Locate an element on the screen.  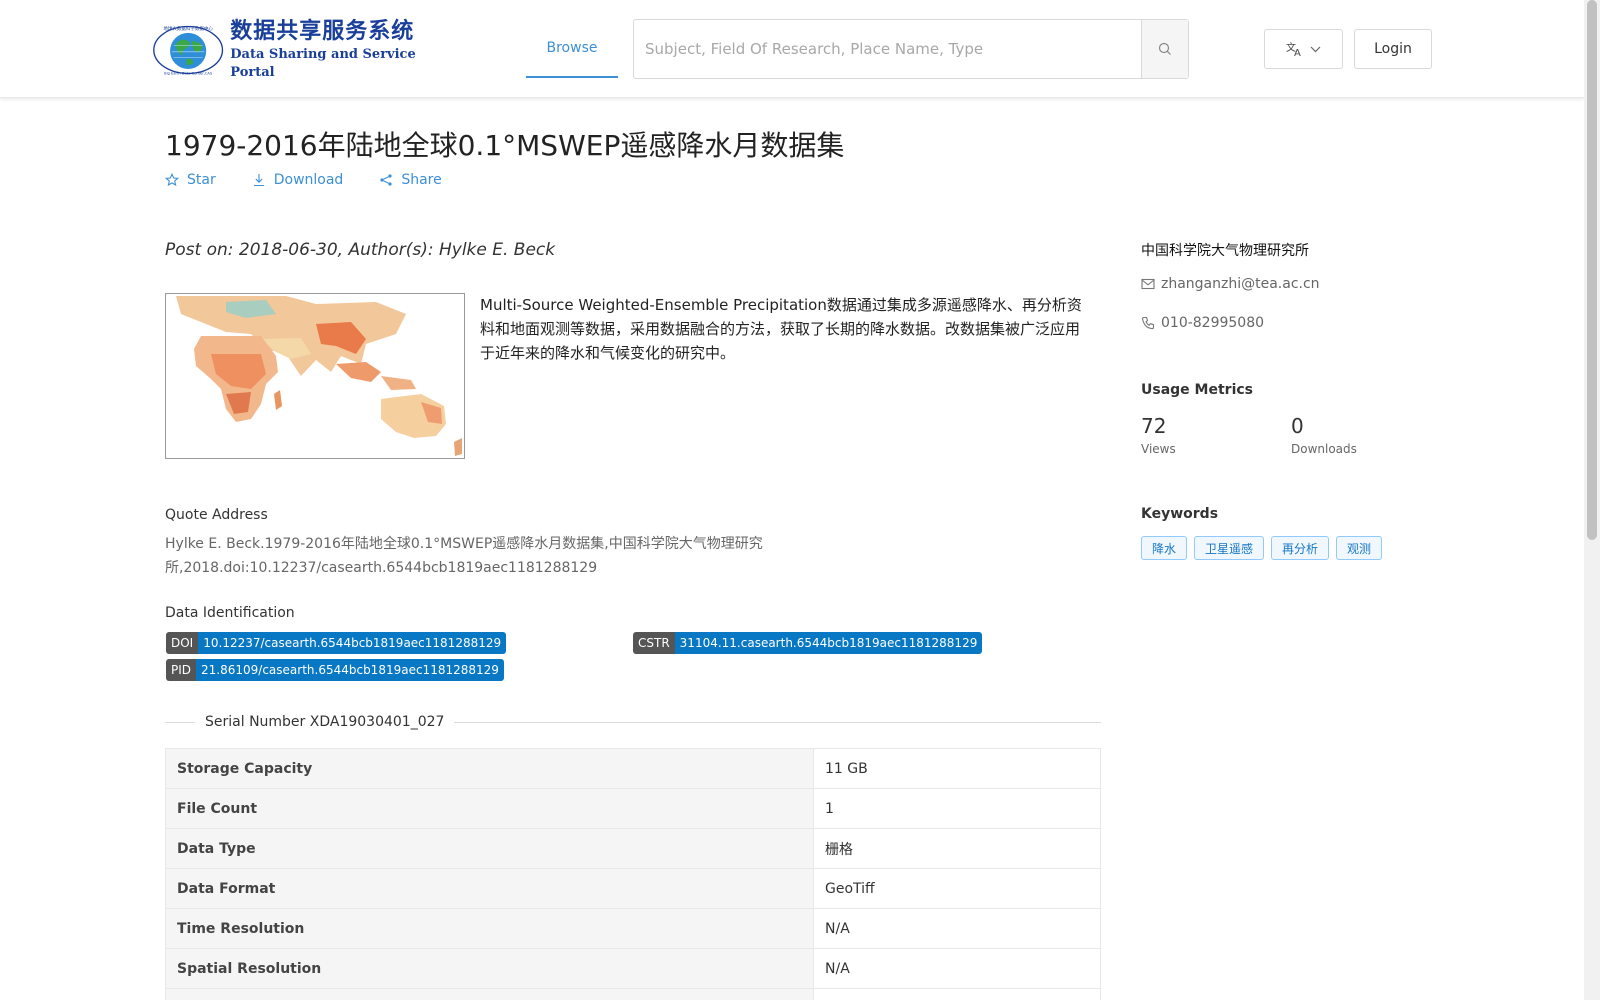
table-row: Spatial Resolution N/A is located at coordinates (633, 968).